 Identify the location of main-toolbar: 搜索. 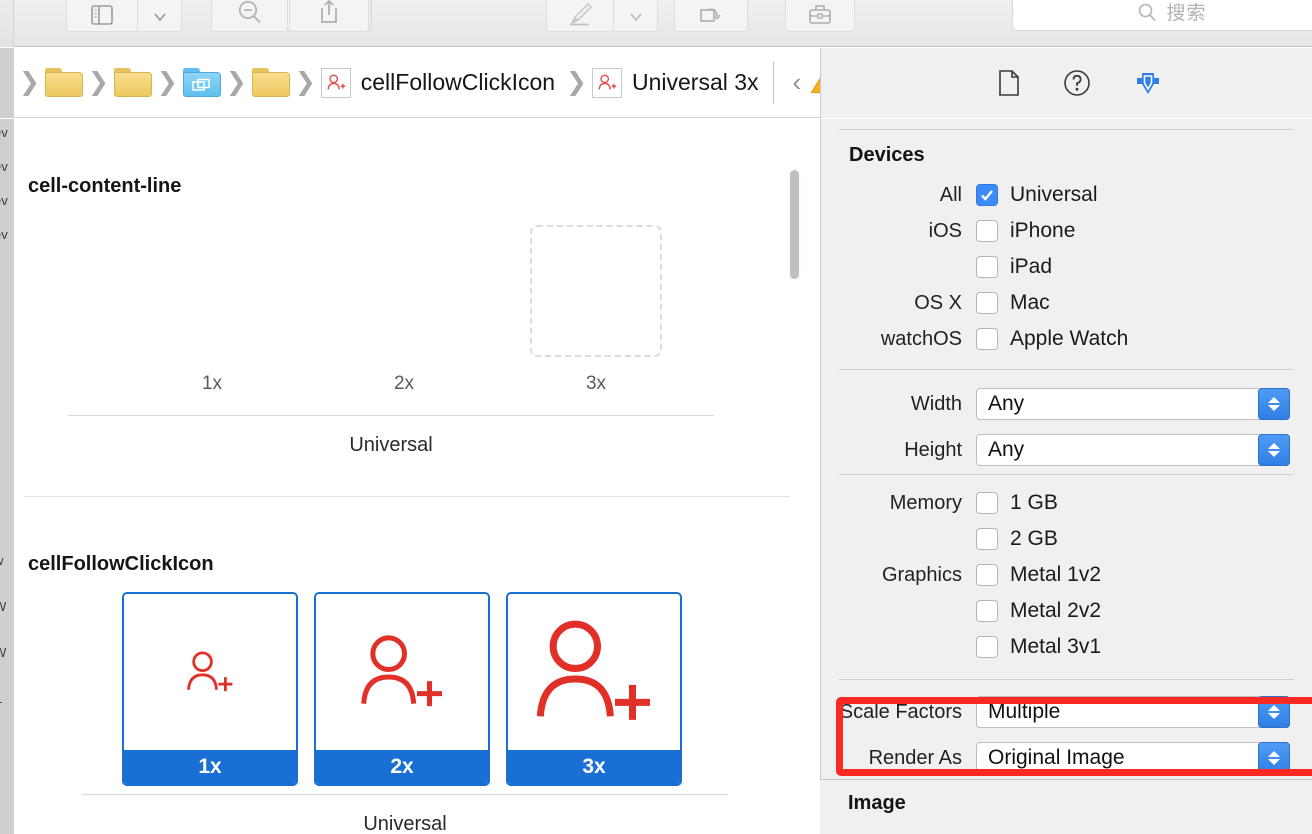
(656, 23).